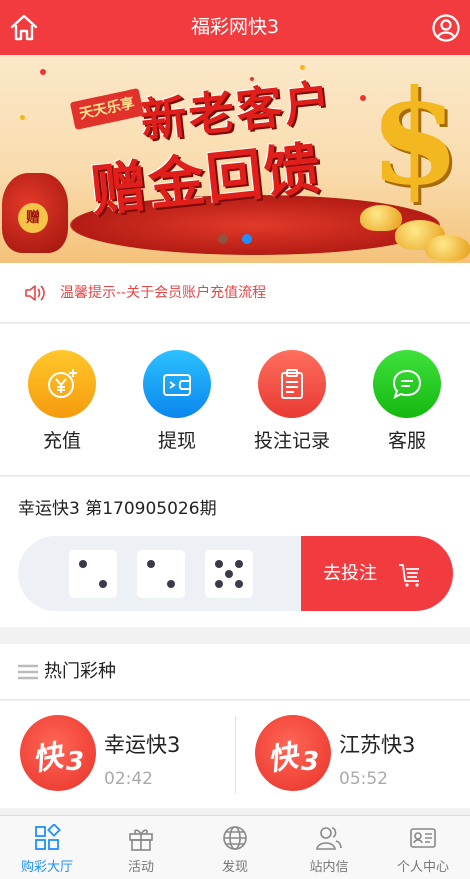 This screenshot has width=470, height=879. I want to click on customer-service-button: 客服, so click(407, 401).